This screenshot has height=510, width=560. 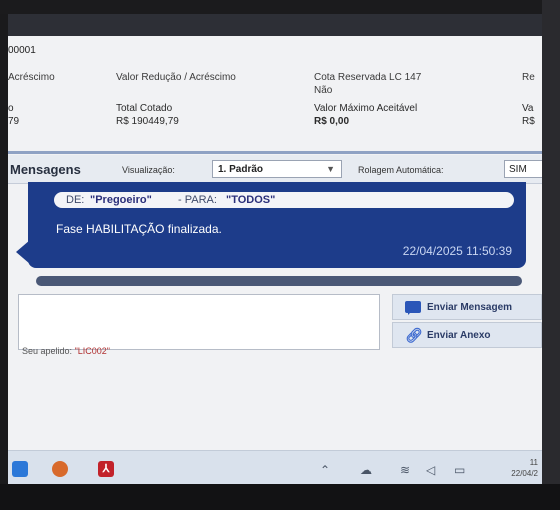 I want to click on summary-label-valor-maximo: Valor Máximo Aceitável, so click(x=366, y=108).